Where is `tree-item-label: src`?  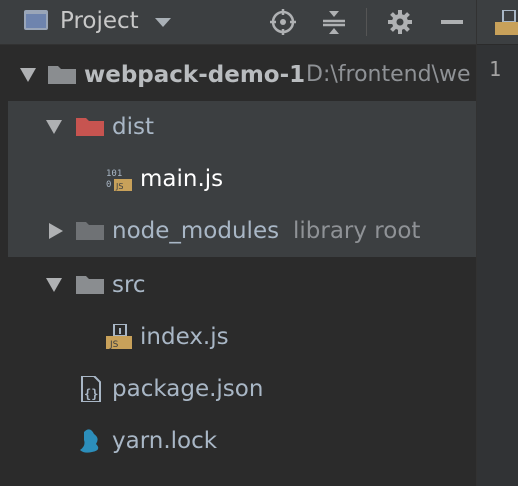
tree-item-label: src is located at coordinates (129, 285).